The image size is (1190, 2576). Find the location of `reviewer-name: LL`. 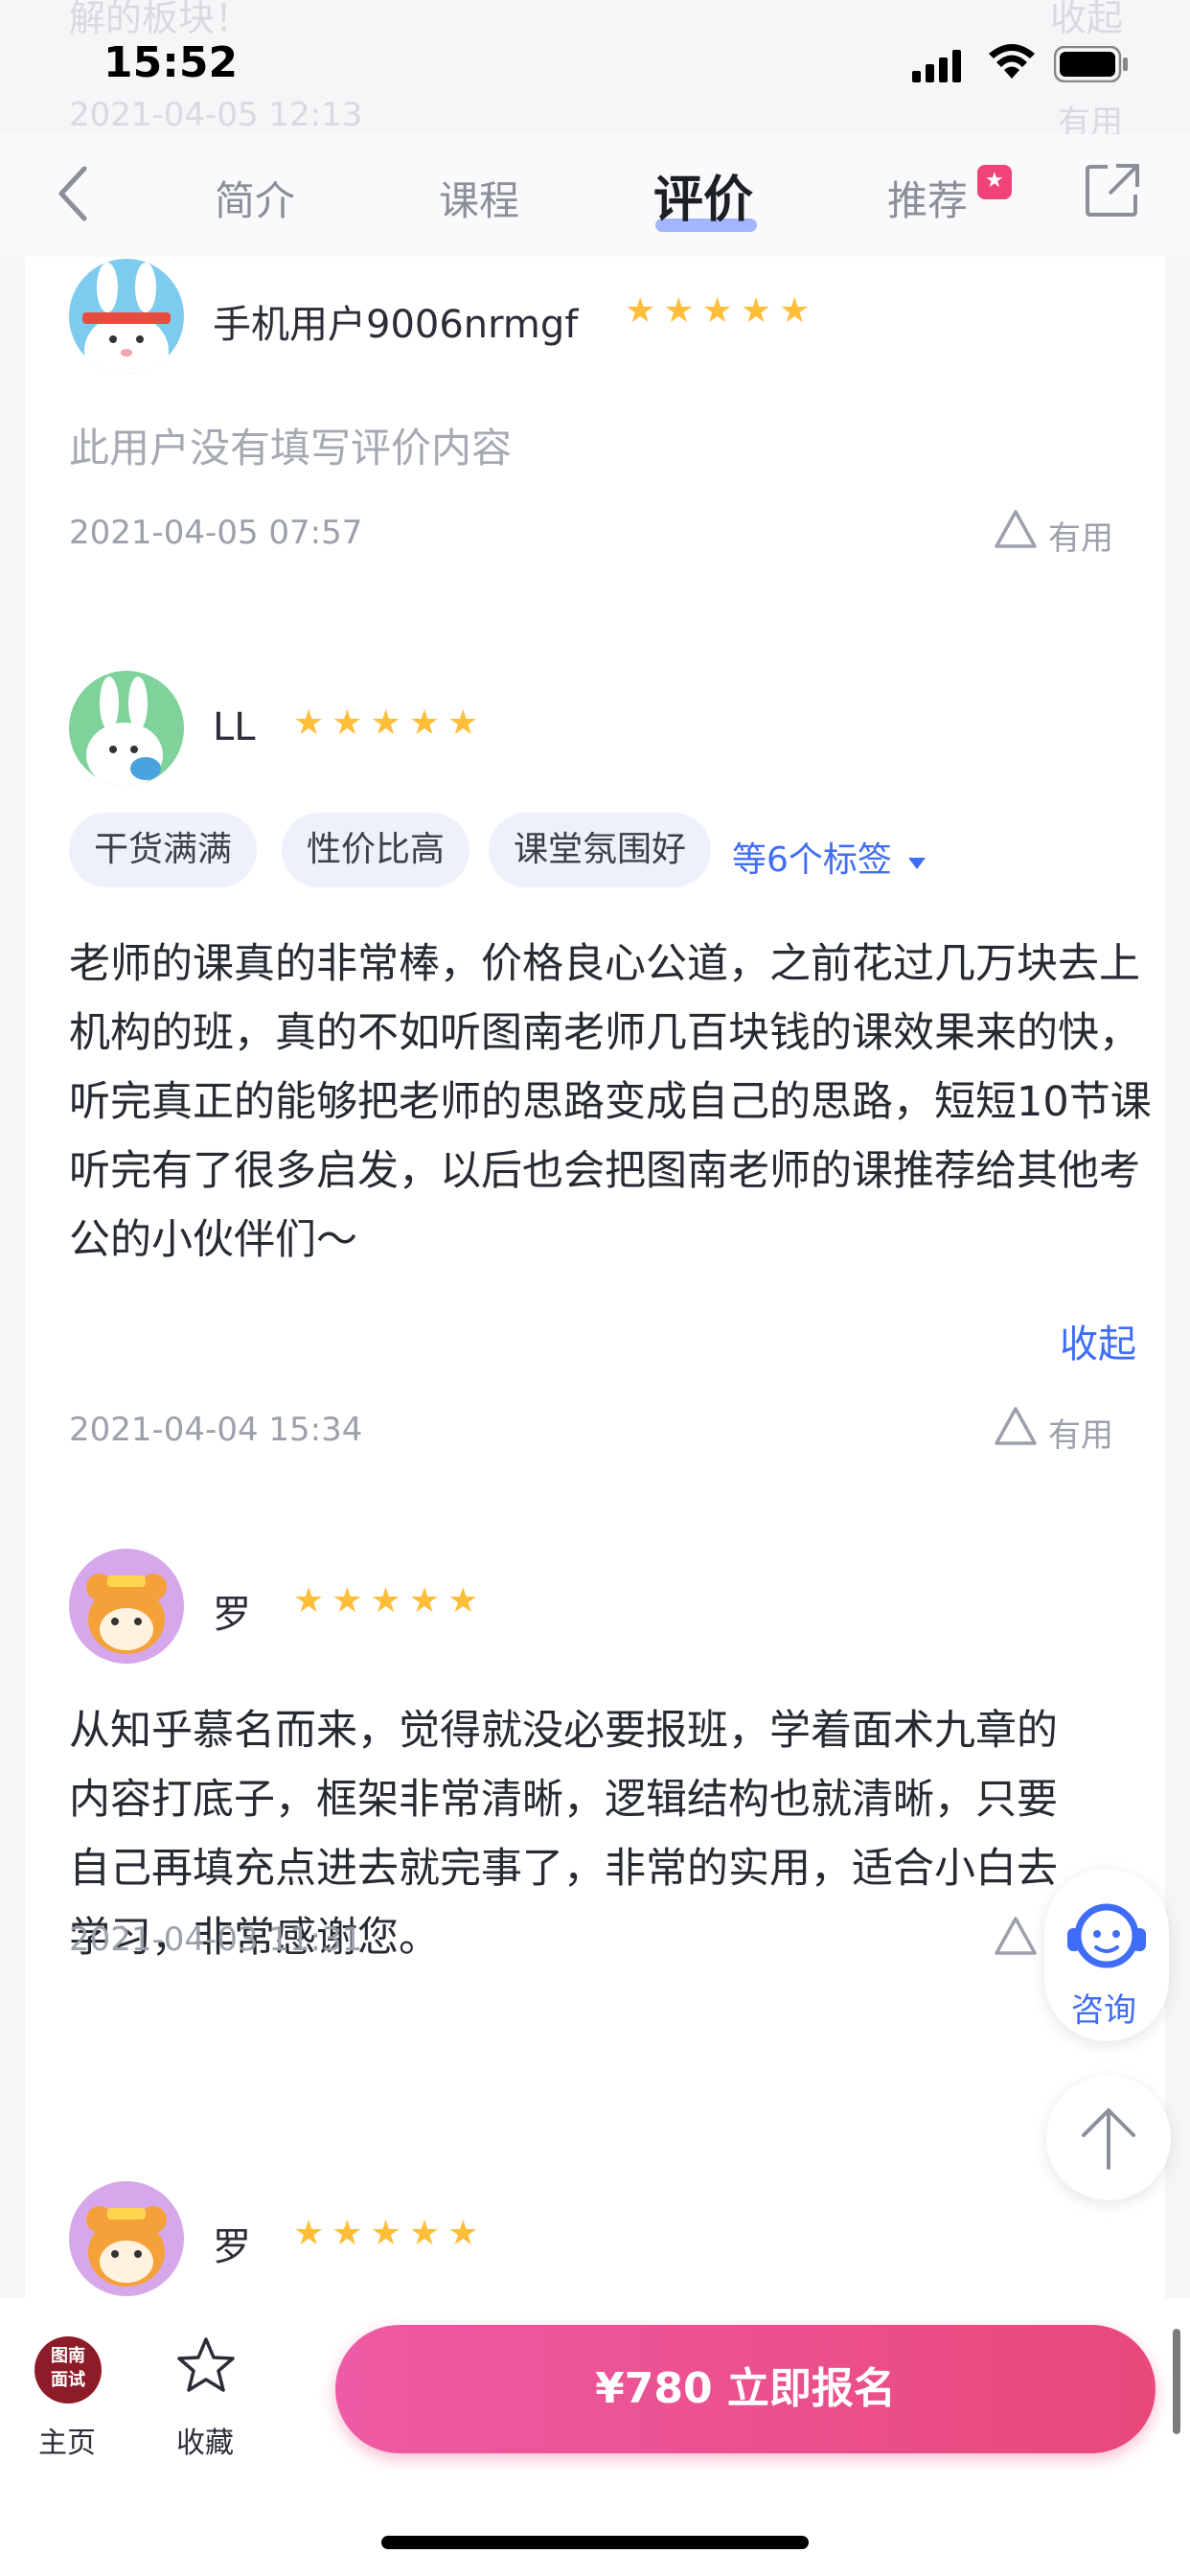

reviewer-name: LL is located at coordinates (234, 727).